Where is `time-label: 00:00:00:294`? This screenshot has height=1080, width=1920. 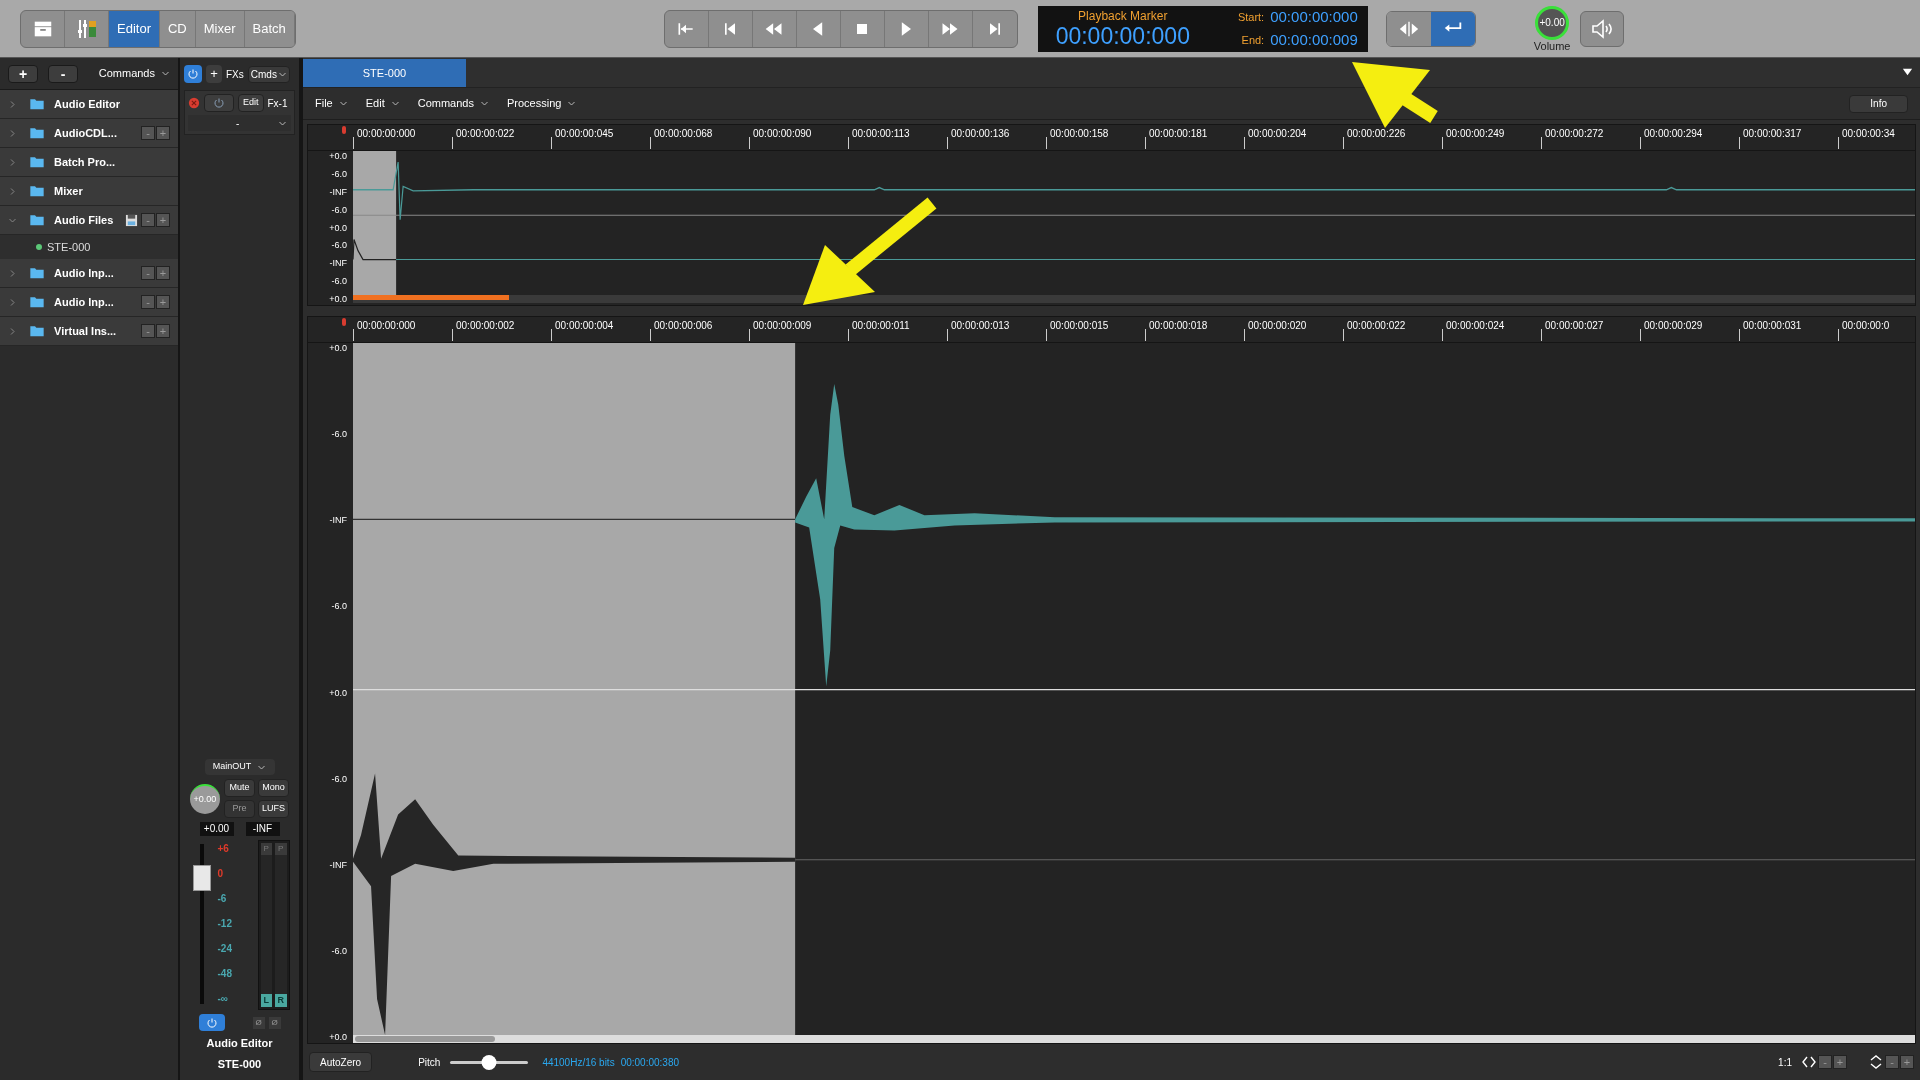 time-label: 00:00:00:294 is located at coordinates (1673, 133).